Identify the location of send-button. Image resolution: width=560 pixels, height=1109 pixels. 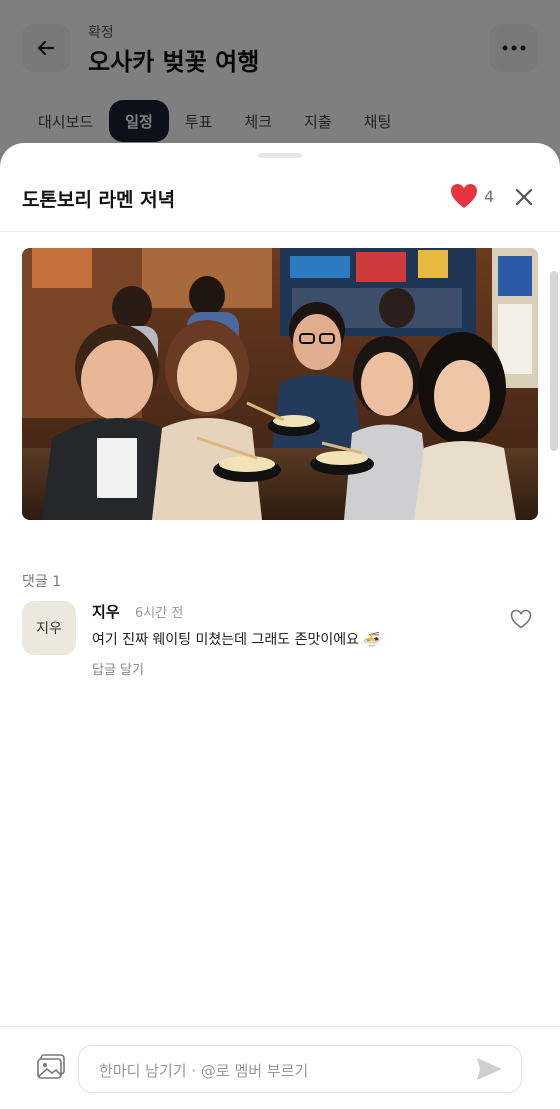
(490, 1069).